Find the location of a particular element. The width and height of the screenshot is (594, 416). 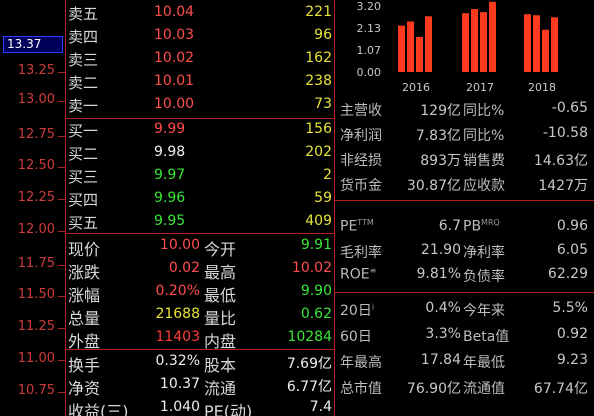

buy_orders-price: 9.98 is located at coordinates (170, 152).